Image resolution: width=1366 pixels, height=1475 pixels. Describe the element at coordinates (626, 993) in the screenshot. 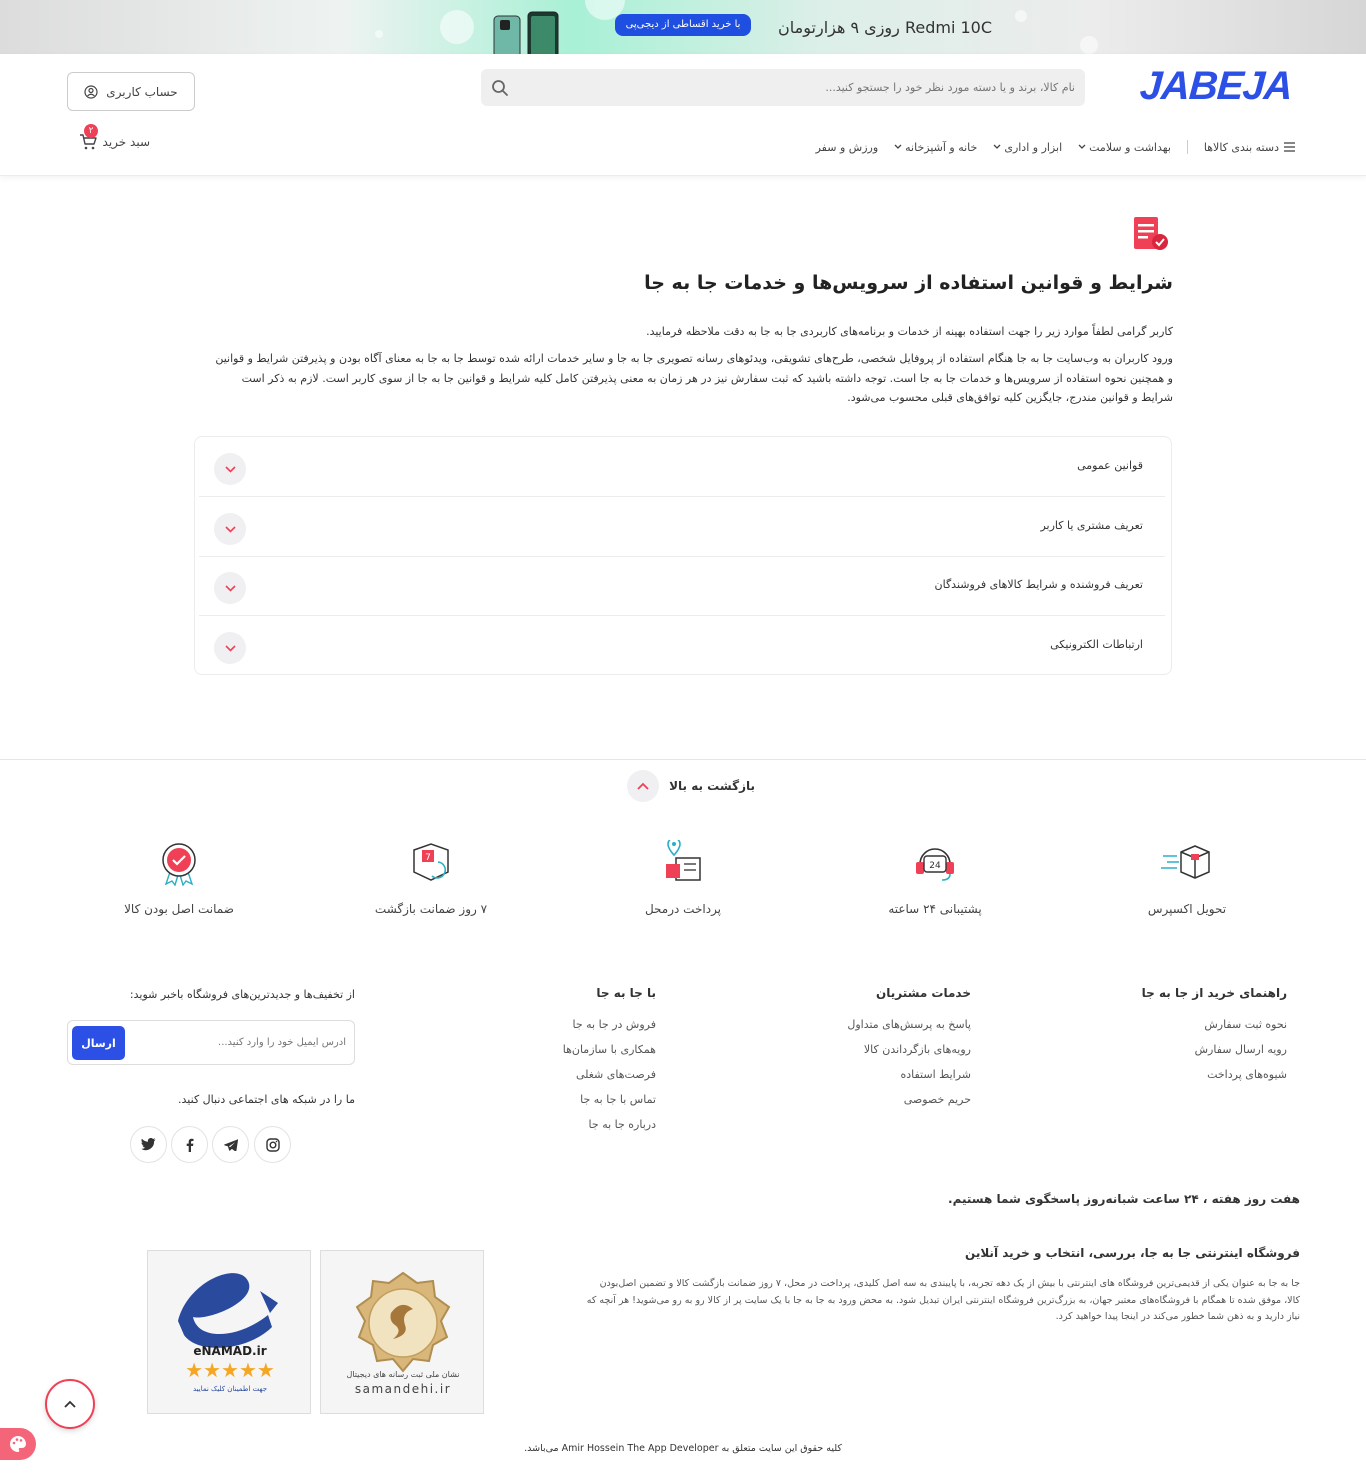

I see `footer-col-title: با جا به جا` at that location.